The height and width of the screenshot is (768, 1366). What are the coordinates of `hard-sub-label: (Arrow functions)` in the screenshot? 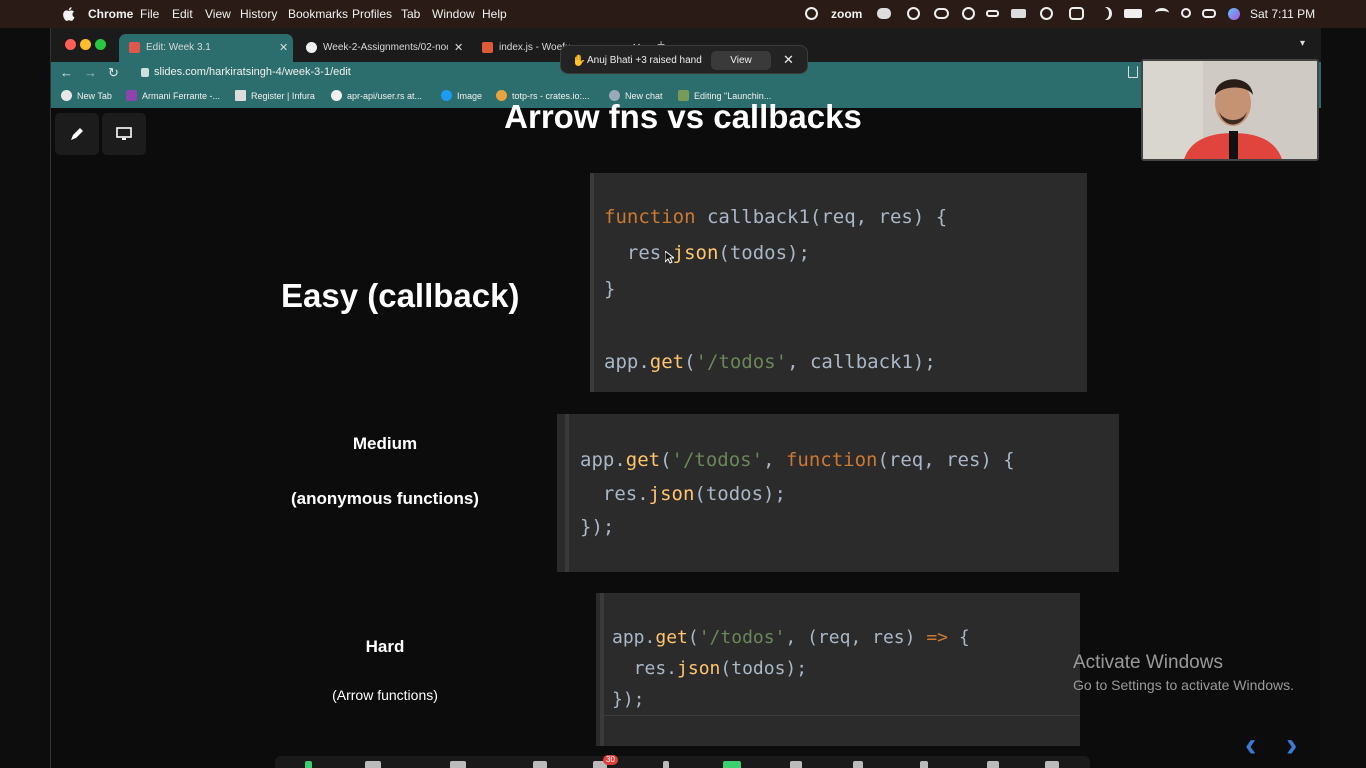 It's located at (385, 695).